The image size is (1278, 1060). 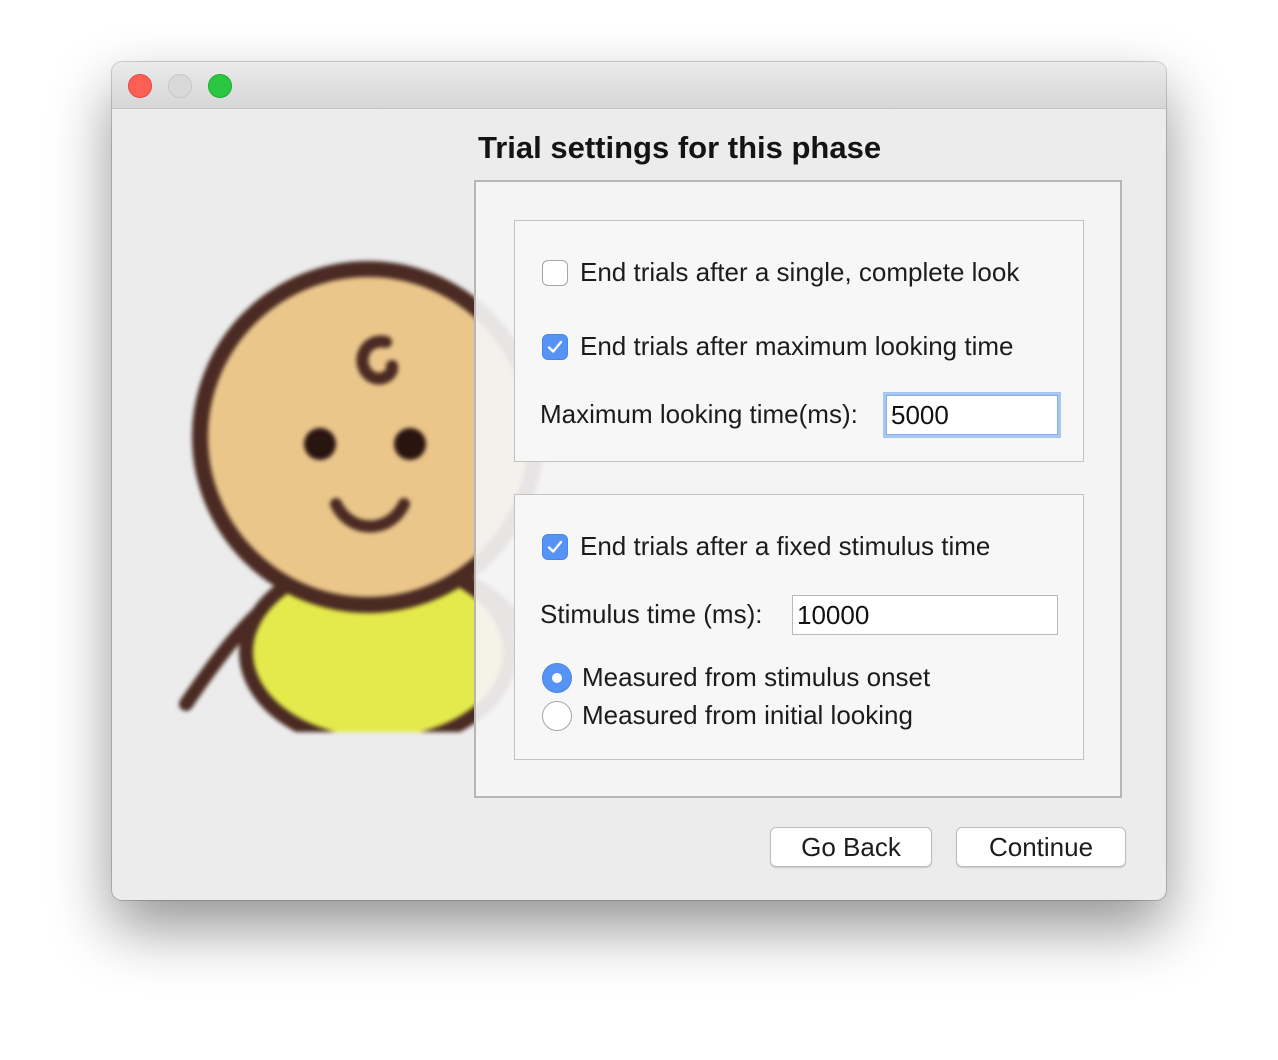 I want to click on max-looking-option: End trials after maximum looking time, so click(x=777, y=346).